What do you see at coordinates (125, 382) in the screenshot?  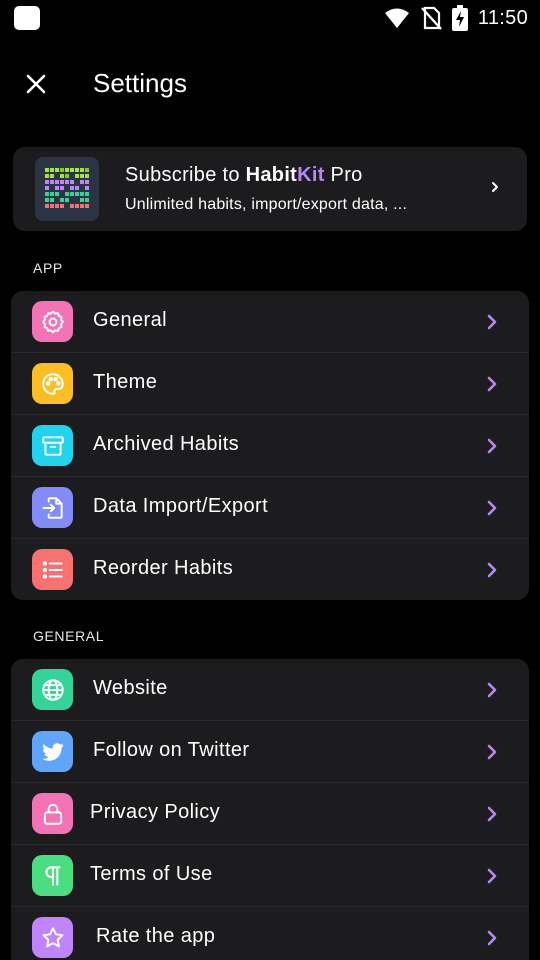 I see `settings-item-label: Theme` at bounding box center [125, 382].